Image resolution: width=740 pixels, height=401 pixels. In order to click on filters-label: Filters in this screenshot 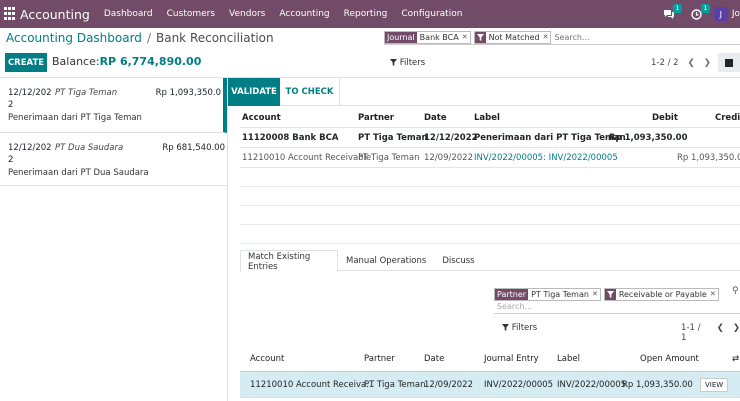, I will do `click(524, 328)`.